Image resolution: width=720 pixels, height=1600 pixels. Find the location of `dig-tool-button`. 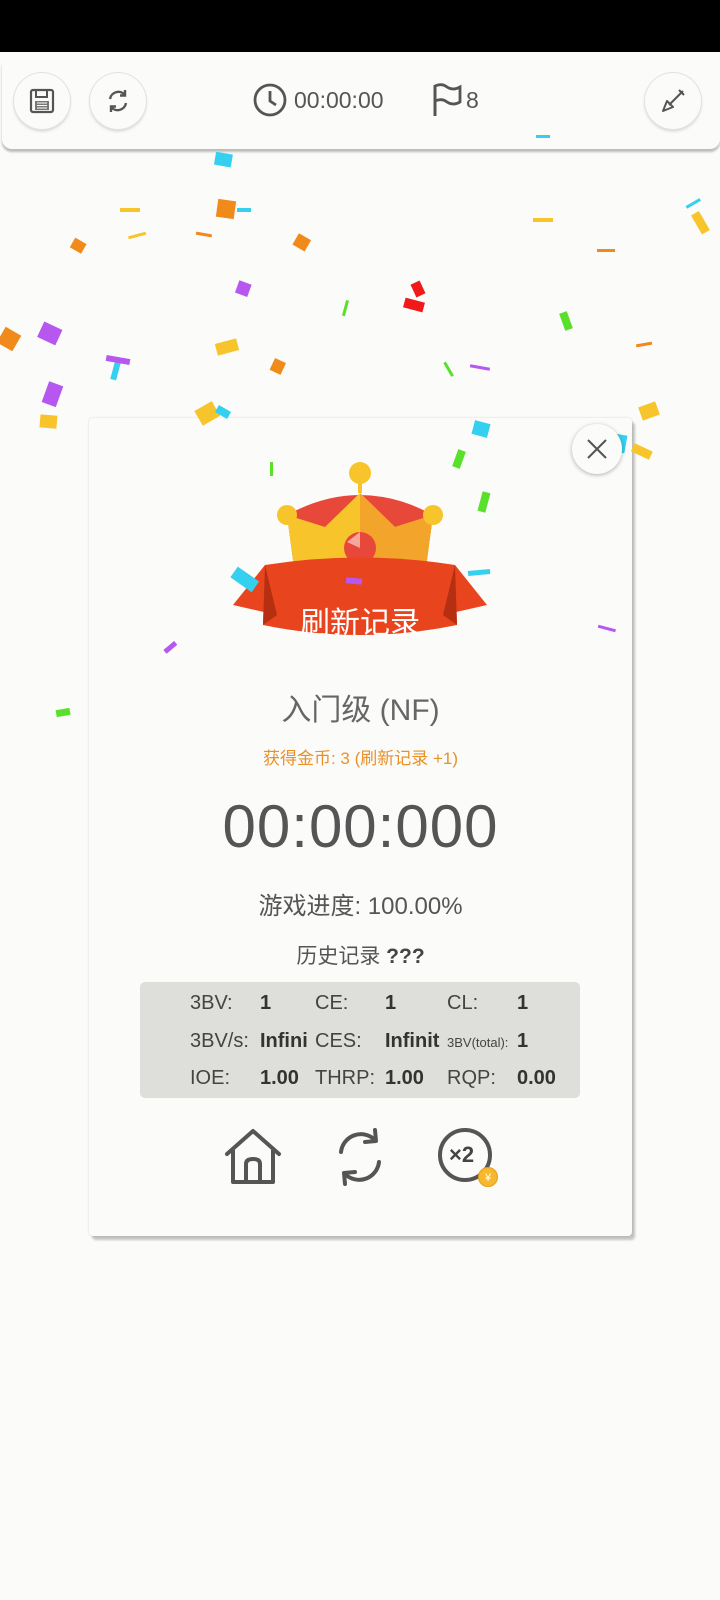

dig-tool-button is located at coordinates (673, 101).